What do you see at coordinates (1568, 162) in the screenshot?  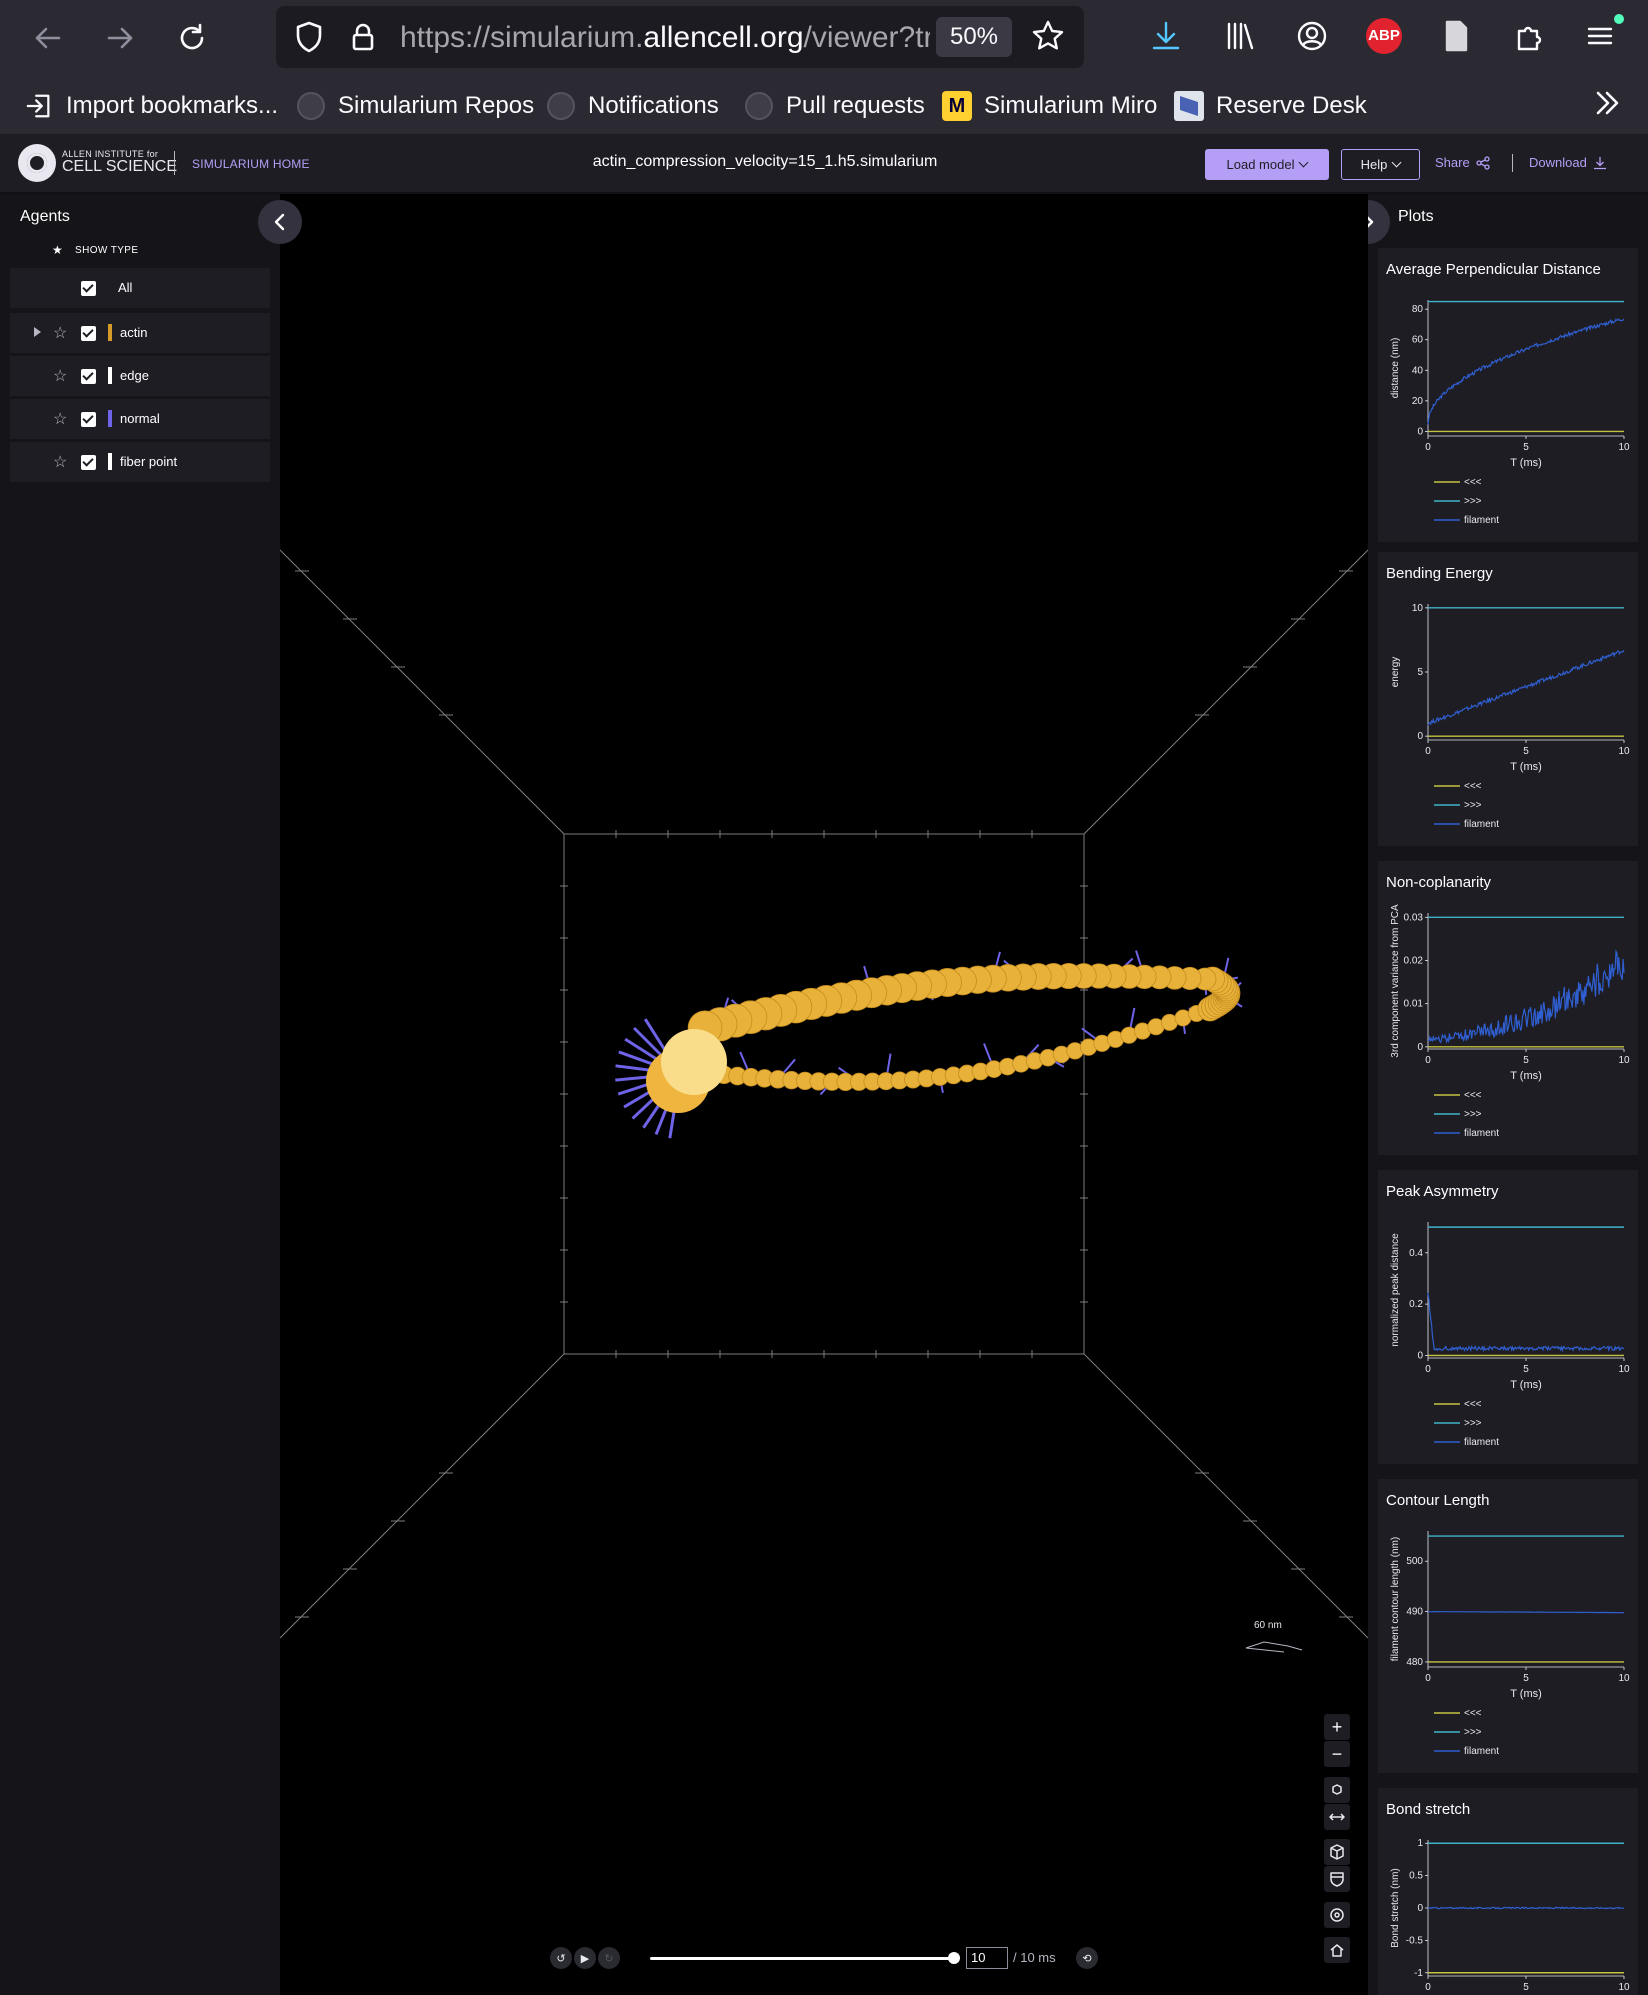 I see `download-button: Download` at bounding box center [1568, 162].